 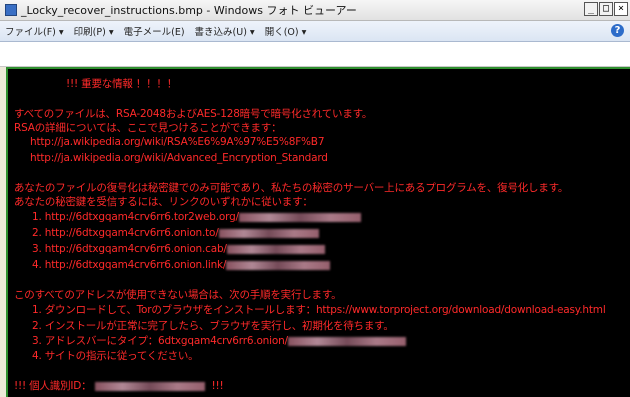 What do you see at coordinates (135, 217) in the screenshot?
I see `server-link-1-text: 1. http://6dtxgqam4crv6rr6.tor2web.org/` at bounding box center [135, 217].